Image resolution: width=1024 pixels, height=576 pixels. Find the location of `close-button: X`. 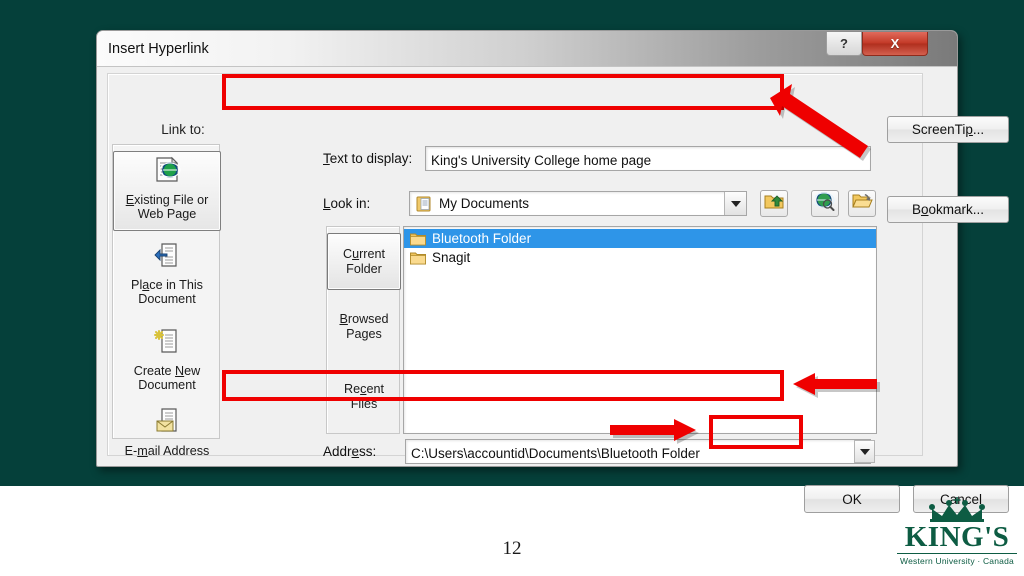

close-button: X is located at coordinates (895, 44).